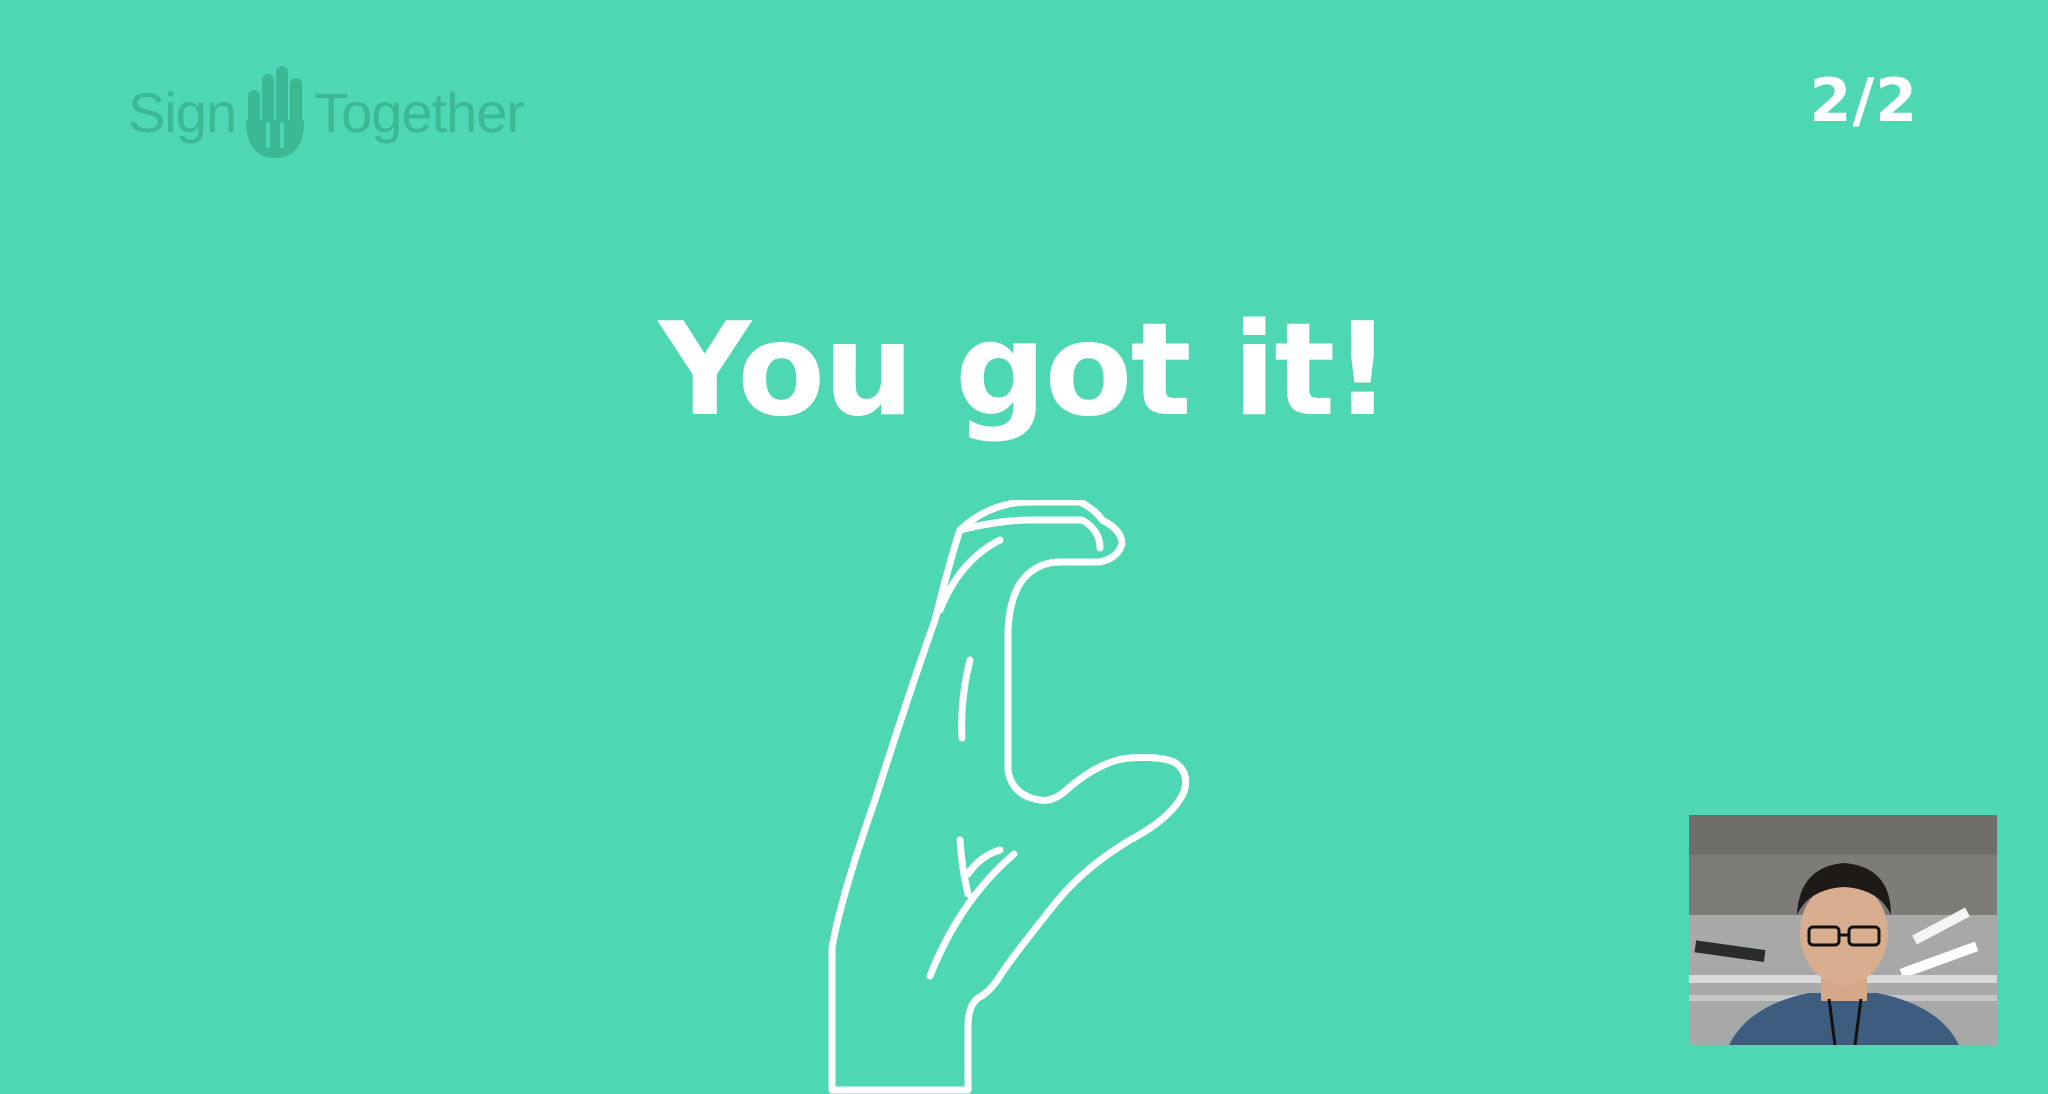 The height and width of the screenshot is (1094, 2048). Describe the element at coordinates (182, 112) in the screenshot. I see `logo-word-sign: Sign` at that location.